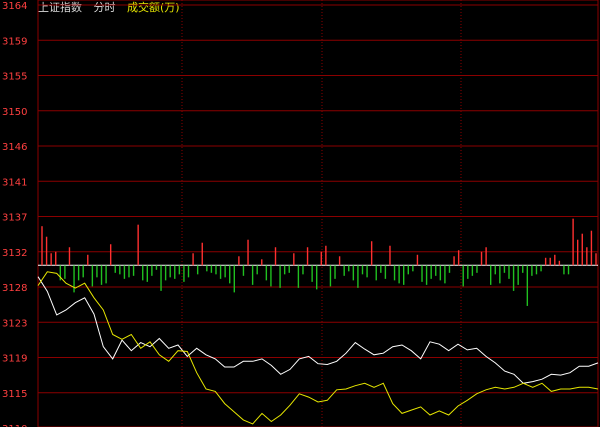 This screenshot has height=427, width=600. Describe the element at coordinates (14, 112) in the screenshot. I see `y-tick-label: 3150` at that location.